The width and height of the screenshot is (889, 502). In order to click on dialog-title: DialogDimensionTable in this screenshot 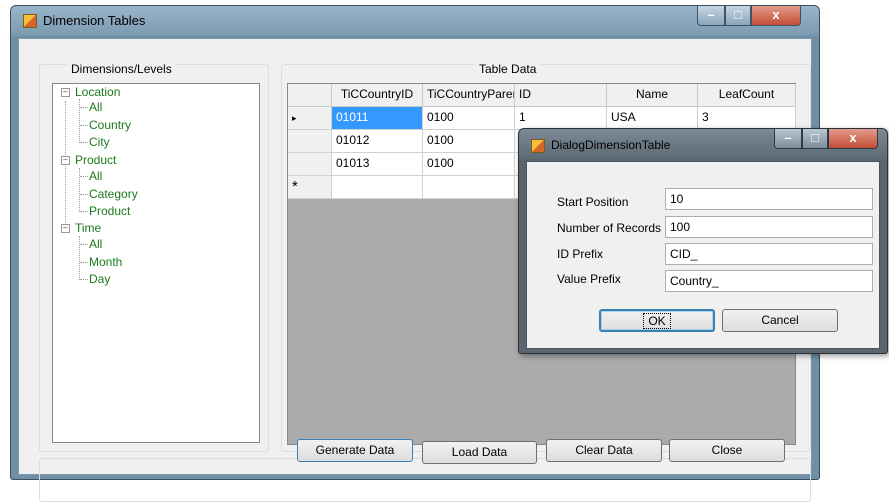, I will do `click(611, 145)`.